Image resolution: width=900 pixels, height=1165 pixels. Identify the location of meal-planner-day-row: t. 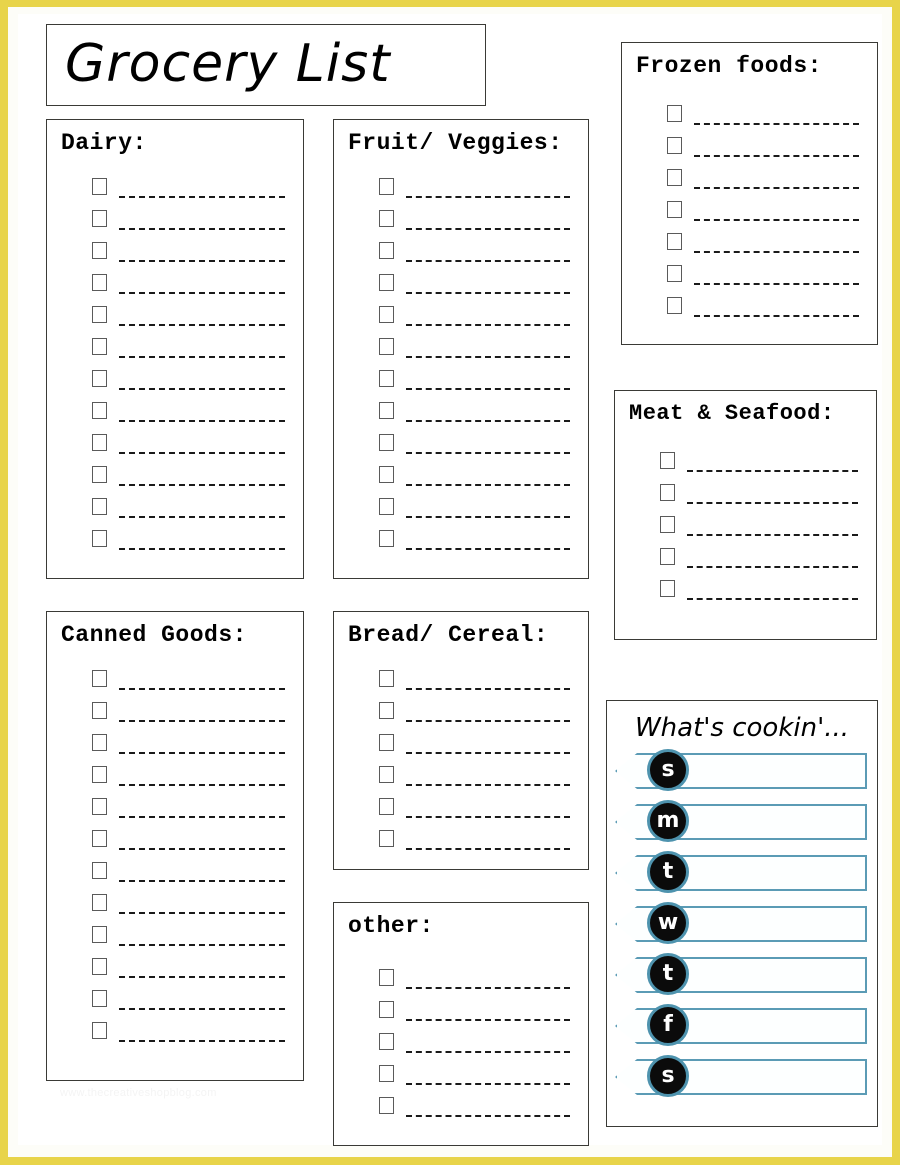
(741, 872).